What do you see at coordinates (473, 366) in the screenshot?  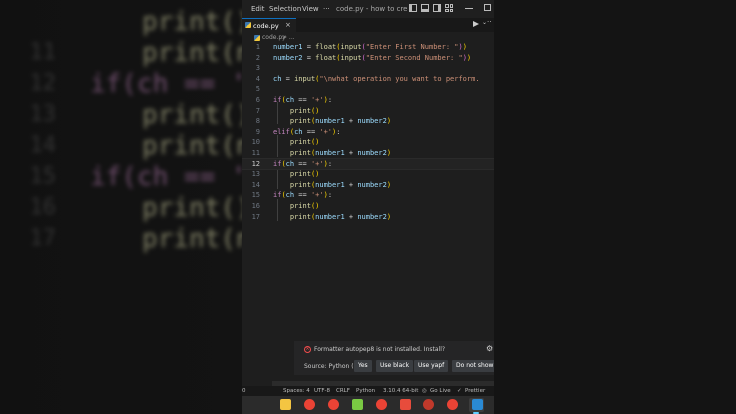 I see `do-not-show-again-button: Do not show a` at bounding box center [473, 366].